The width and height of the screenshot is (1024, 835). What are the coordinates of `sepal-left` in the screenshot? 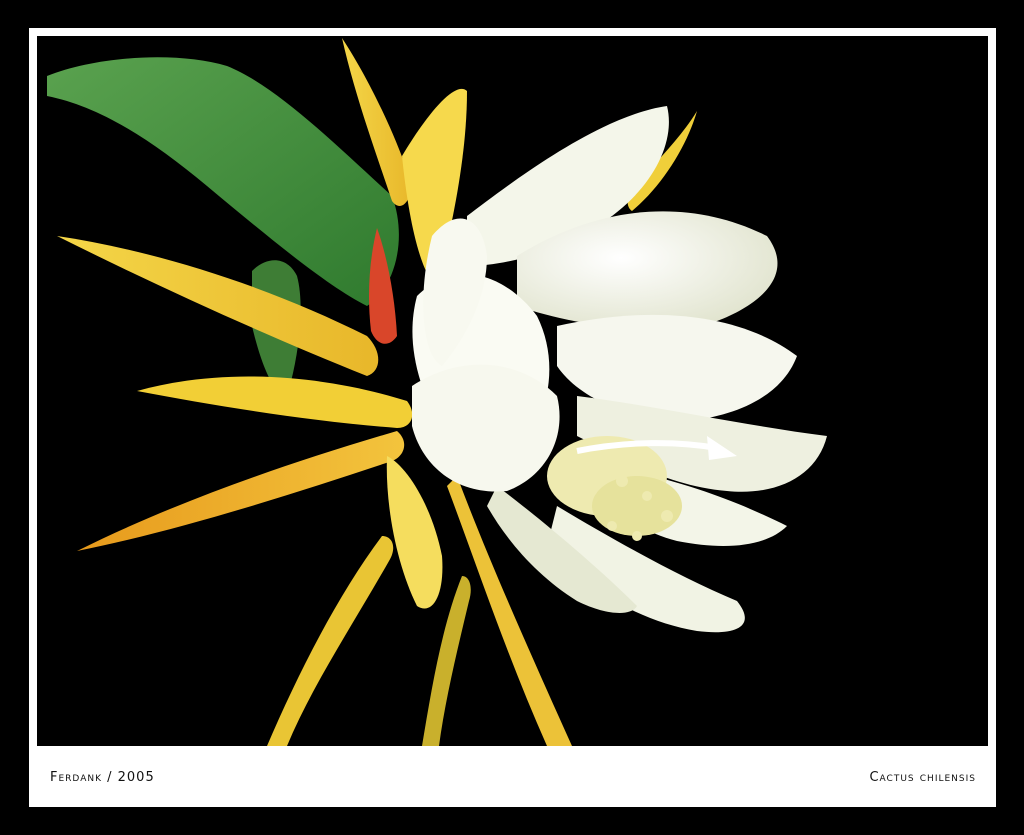 It's located at (275, 402).